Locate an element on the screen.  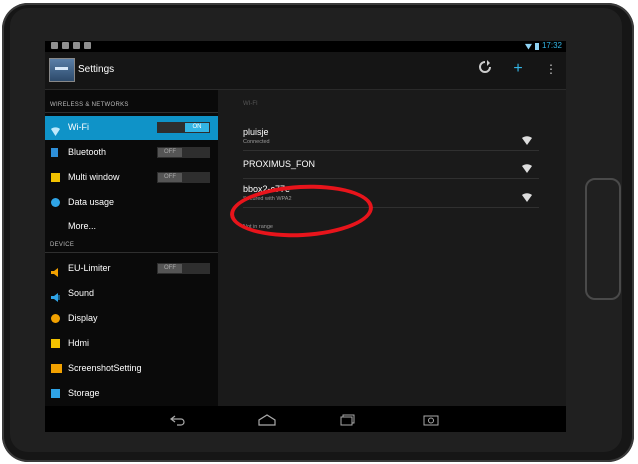
back-icon is located at coordinates (178, 419).